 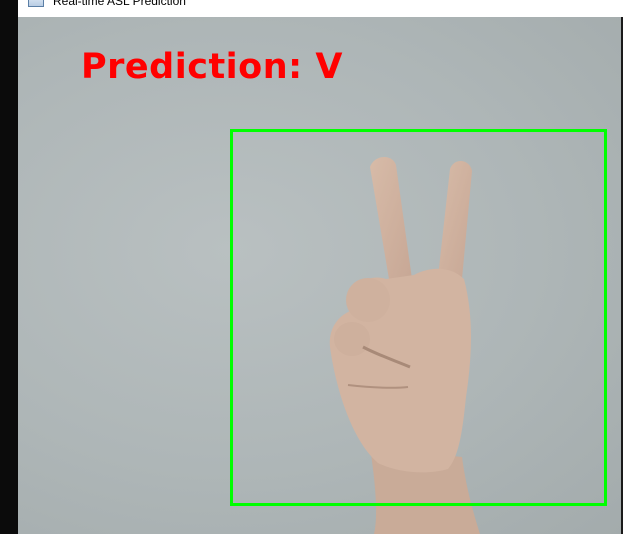 I want to click on window-title: Real-time ASL Prediction, so click(x=119, y=4).